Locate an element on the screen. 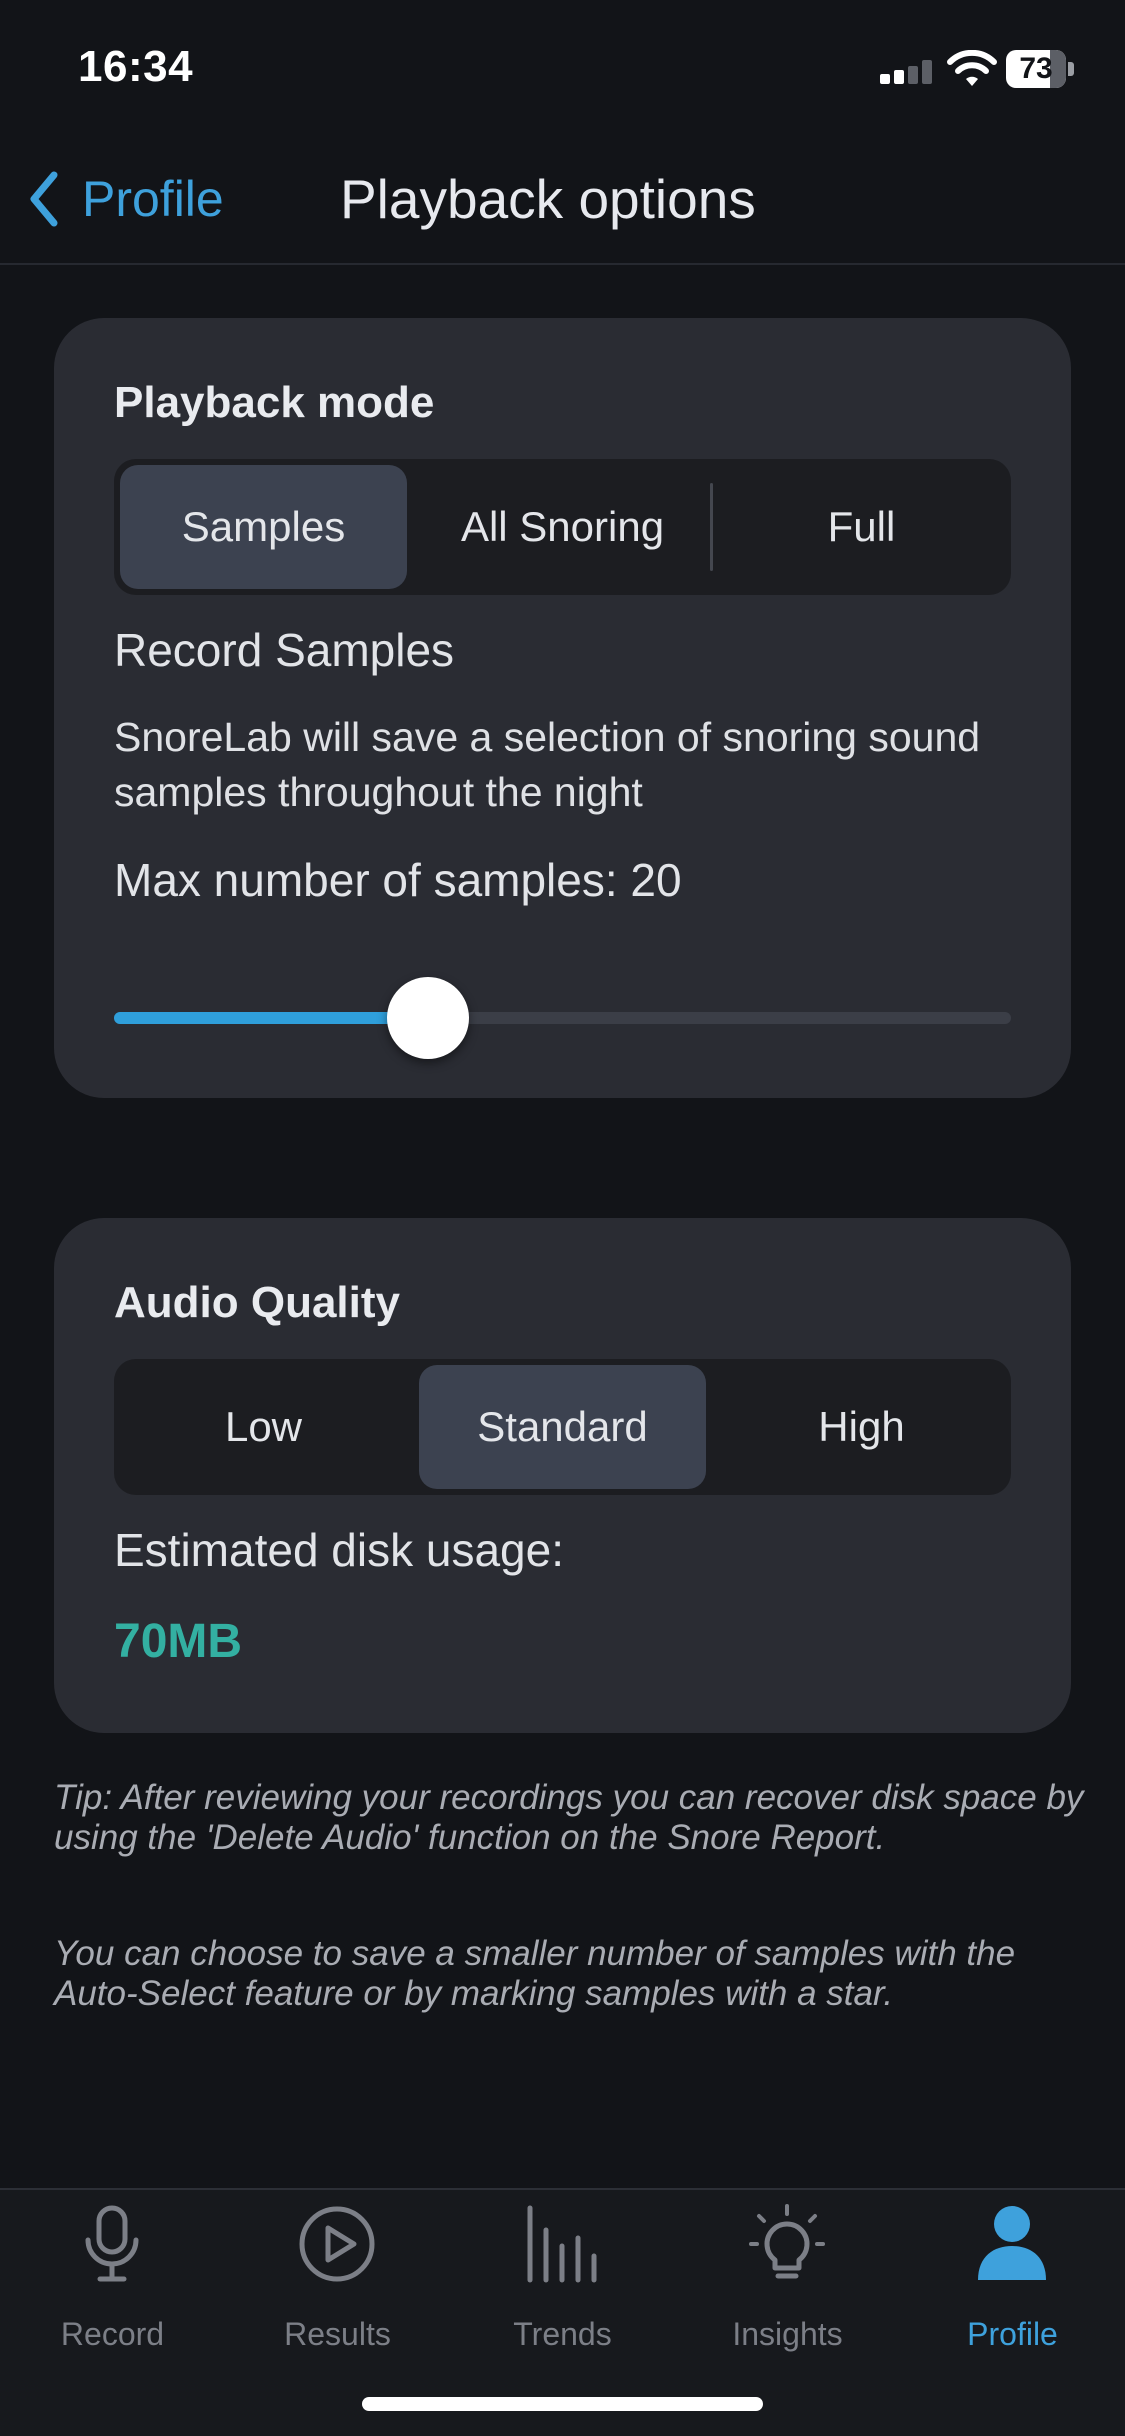 Image resolution: width=1125 pixels, height=2436 pixels. cellular-signal-icon is located at coordinates (906, 72).